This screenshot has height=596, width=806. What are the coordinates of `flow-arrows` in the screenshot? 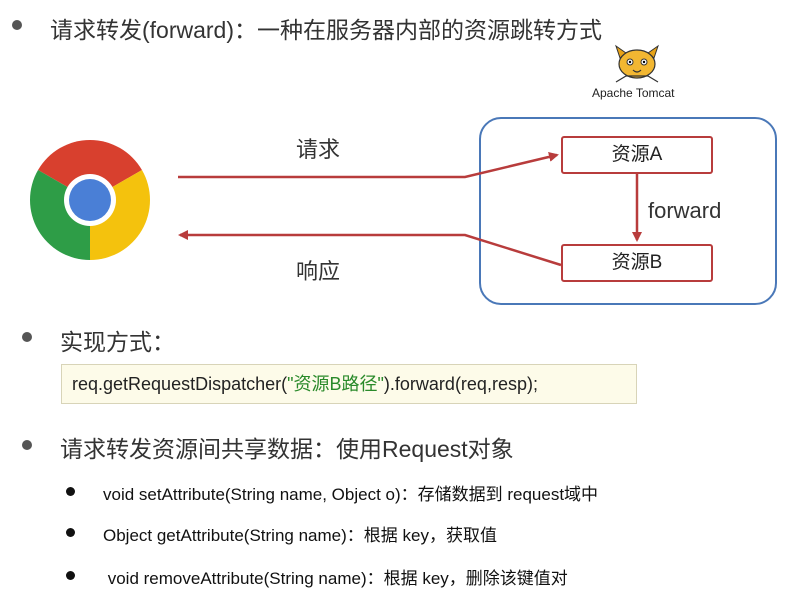 It's located at (410, 209).